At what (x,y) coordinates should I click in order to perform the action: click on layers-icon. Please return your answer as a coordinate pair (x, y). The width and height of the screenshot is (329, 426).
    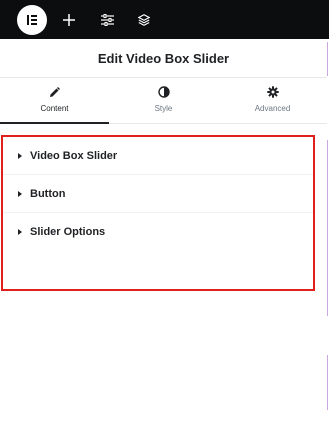
    Looking at the image, I should click on (144, 20).